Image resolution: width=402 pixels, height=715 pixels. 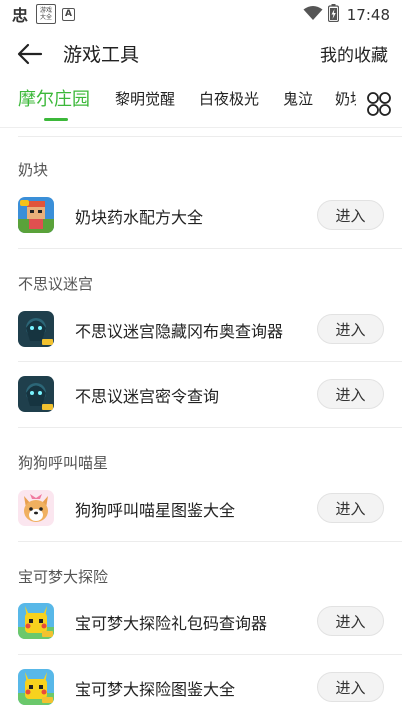 I want to click on grid-menu-icon, so click(x=379, y=104).